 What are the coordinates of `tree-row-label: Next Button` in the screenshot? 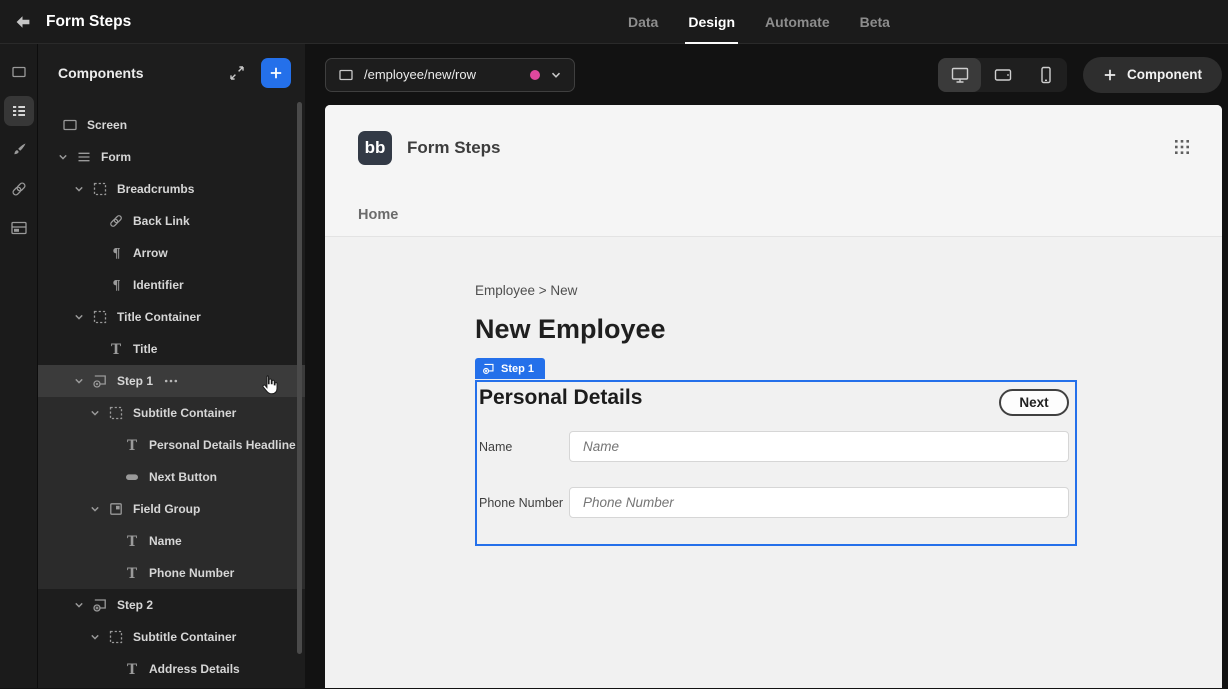 It's located at (183, 477).